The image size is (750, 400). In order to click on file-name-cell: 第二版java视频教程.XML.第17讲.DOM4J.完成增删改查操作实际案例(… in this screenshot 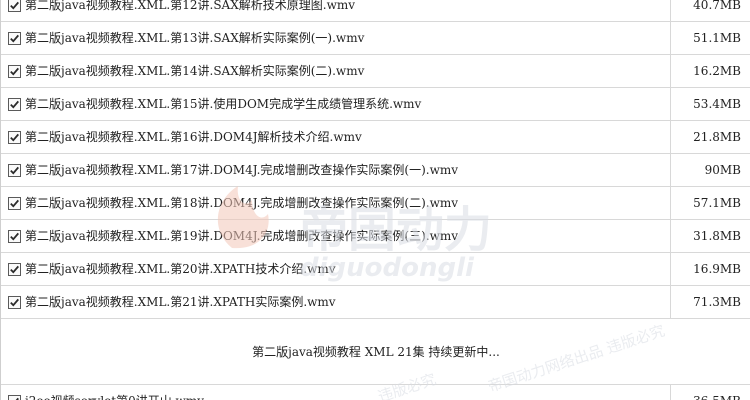, I will do `click(336, 170)`.